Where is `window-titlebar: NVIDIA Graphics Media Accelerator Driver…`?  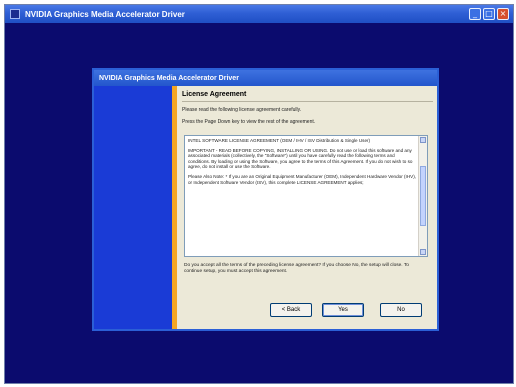
window-titlebar: NVIDIA Graphics Media Accelerator Driver… is located at coordinates (259, 14).